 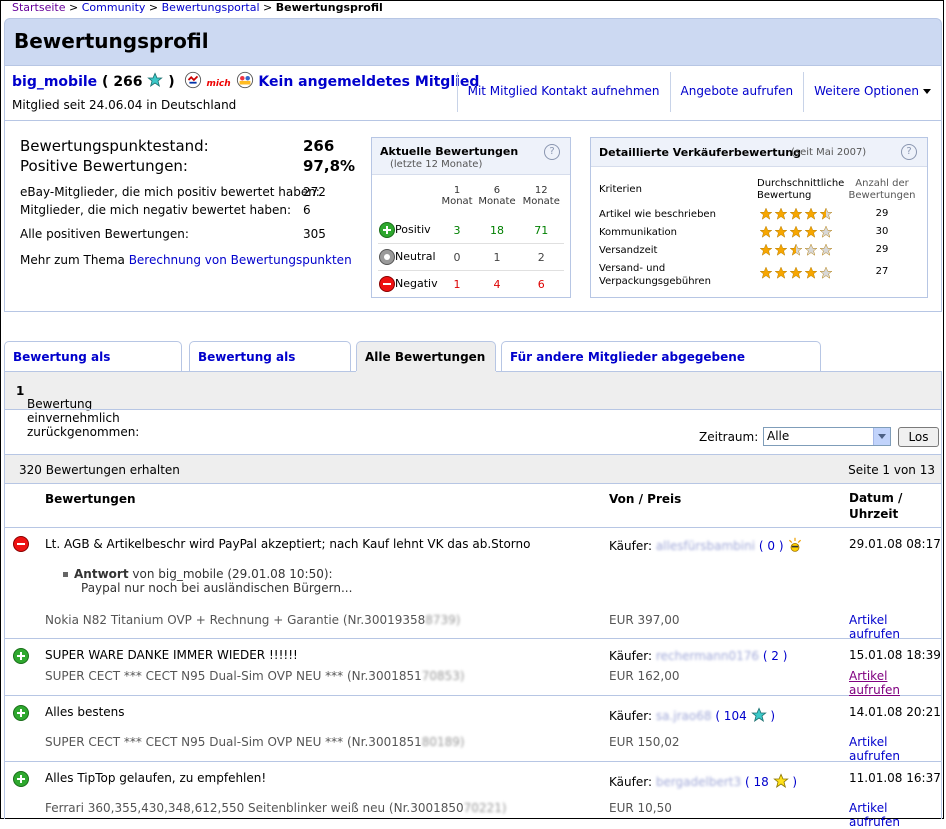 I want to click on breadcrumb-portal: Bewertungsportal, so click(x=211, y=7).